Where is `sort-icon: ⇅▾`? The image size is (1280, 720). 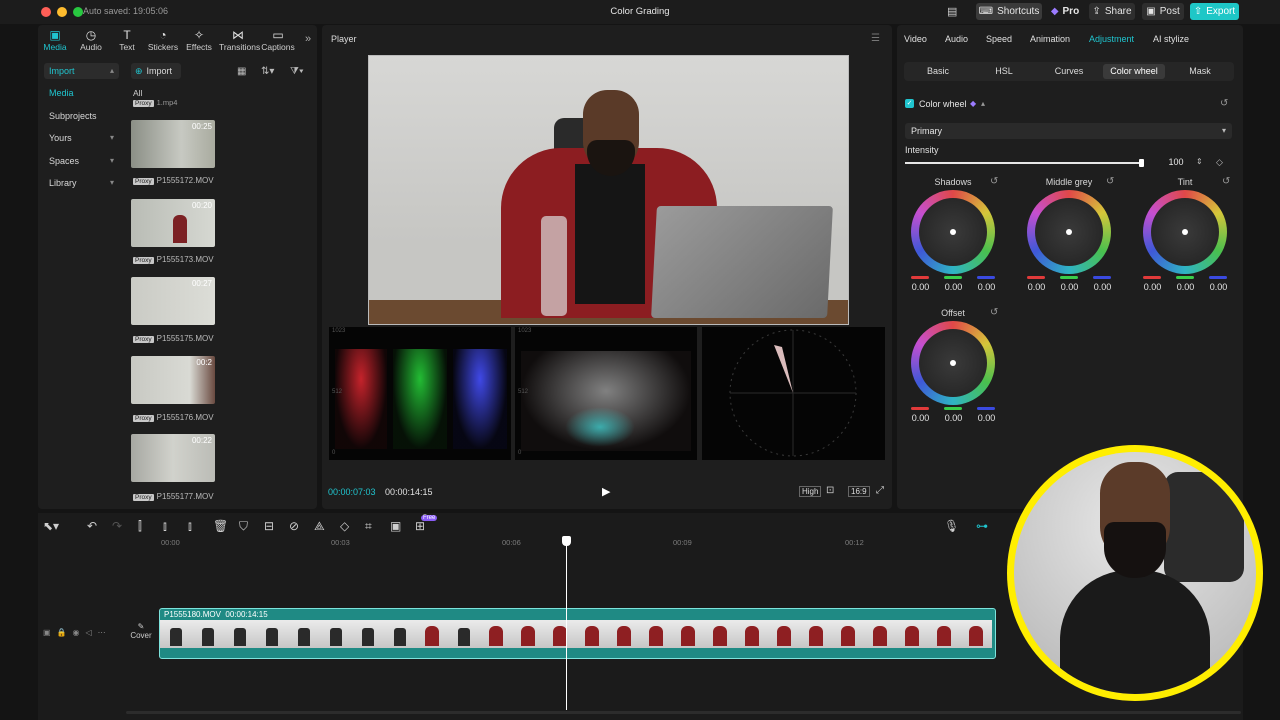
sort-icon: ⇅▾ is located at coordinates (267, 71).